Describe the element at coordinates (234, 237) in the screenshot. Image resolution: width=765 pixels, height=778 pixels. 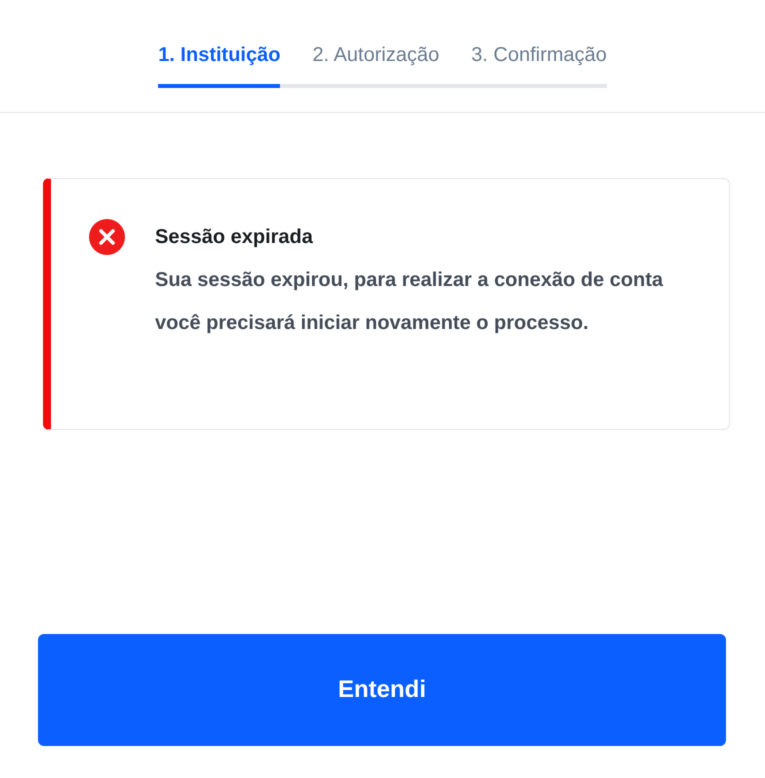
I see `alert-title: Sessão expirada` at that location.